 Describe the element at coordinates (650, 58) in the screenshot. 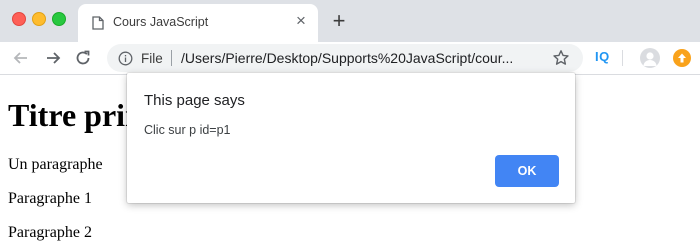

I see `avatar-icon` at that location.